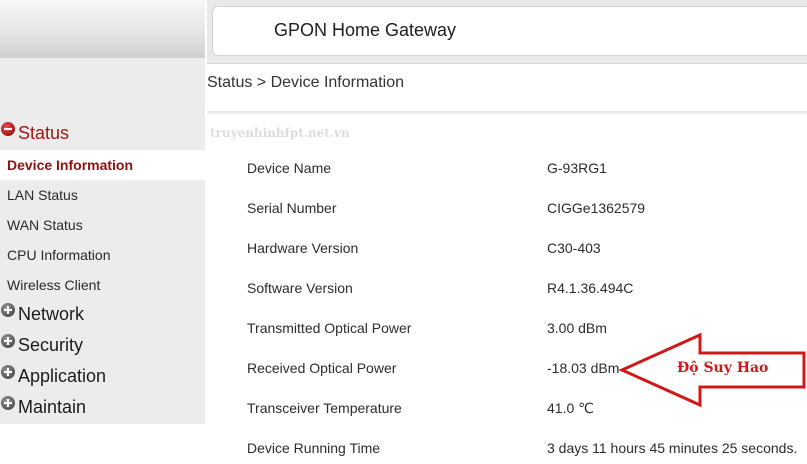 Image resolution: width=807 pixels, height=464 pixels. Describe the element at coordinates (44, 132) in the screenshot. I see `sidebar-group-label: Status` at that location.